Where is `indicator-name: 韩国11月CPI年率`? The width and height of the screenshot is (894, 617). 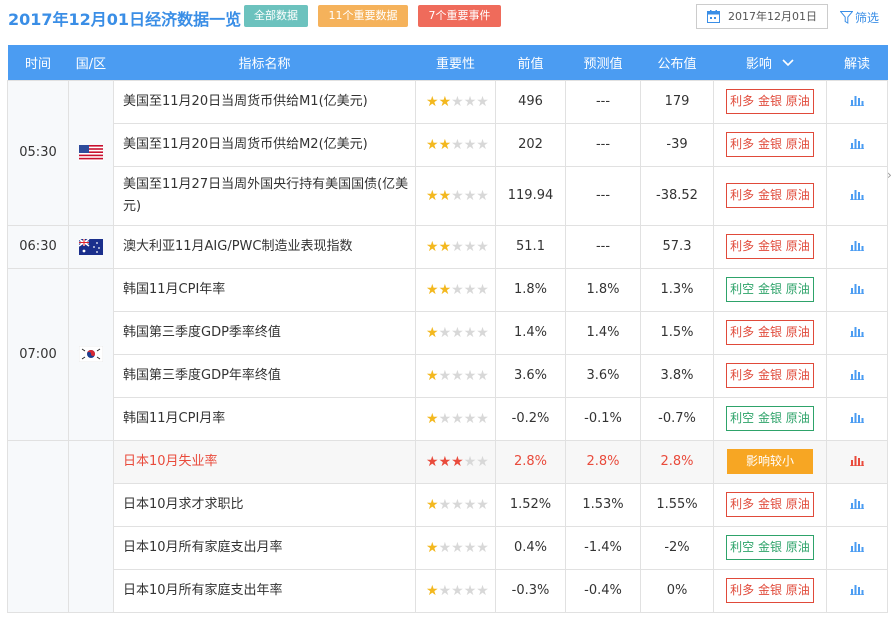 indicator-name: 韩国11月CPI年率 is located at coordinates (264, 289).